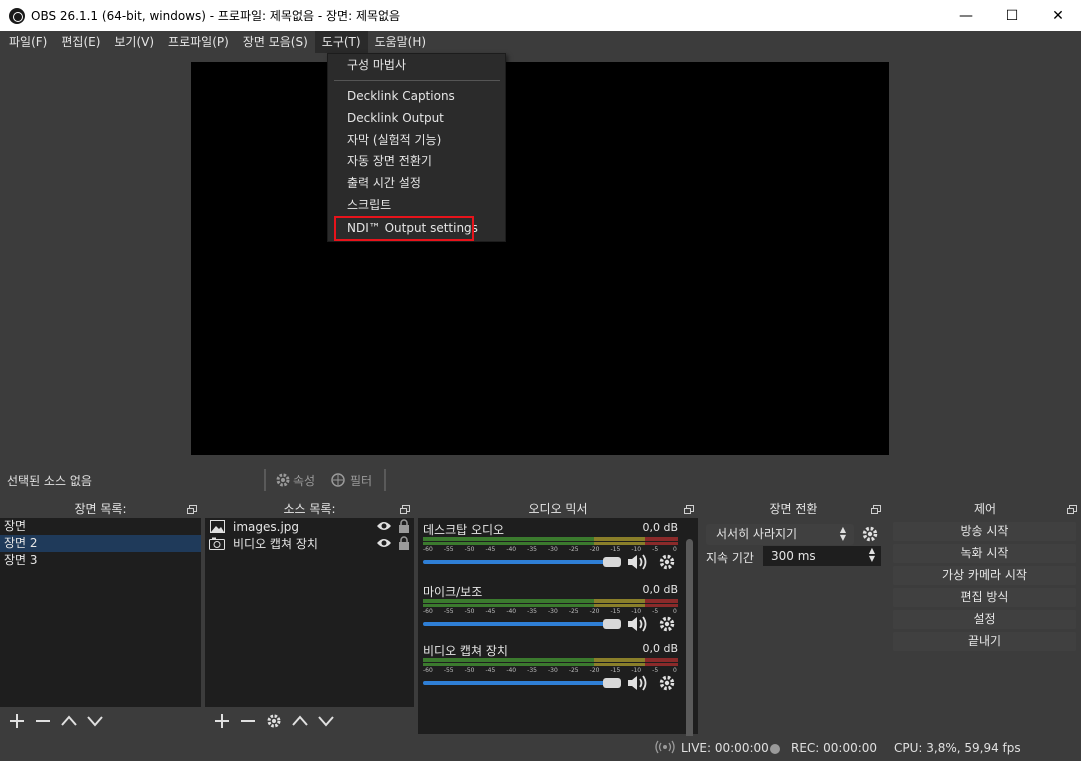 The height and width of the screenshot is (761, 1081). Describe the element at coordinates (217, 544) in the screenshot. I see `camera-icon` at that location.